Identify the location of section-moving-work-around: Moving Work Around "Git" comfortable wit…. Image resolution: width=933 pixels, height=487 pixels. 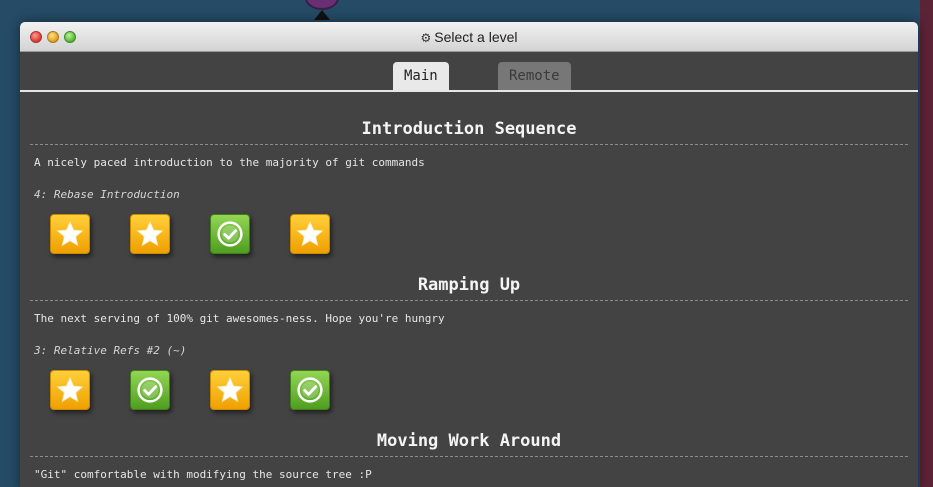
(469, 455).